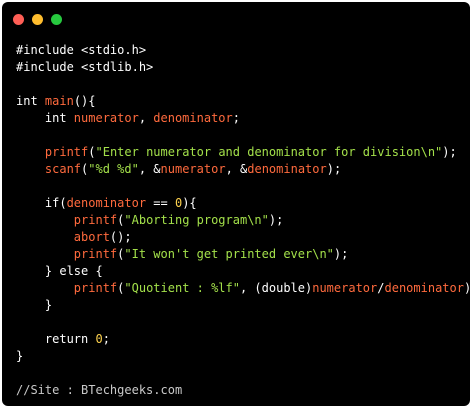  Describe the element at coordinates (229, 254) in the screenshot. I see `code-token-string: "It won't get printed ever\n"` at that location.